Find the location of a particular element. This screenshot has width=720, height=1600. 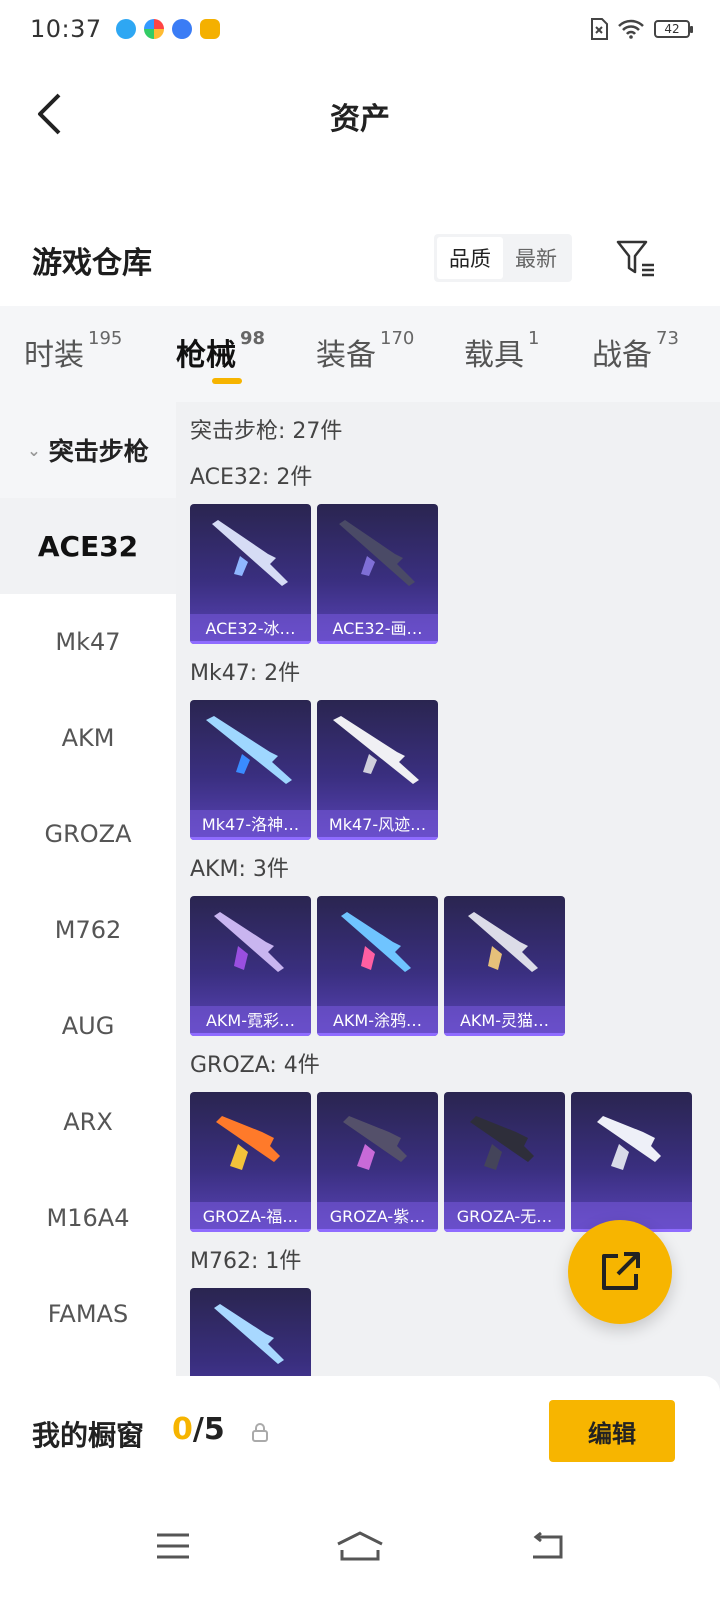

home-icon is located at coordinates (360, 1546).